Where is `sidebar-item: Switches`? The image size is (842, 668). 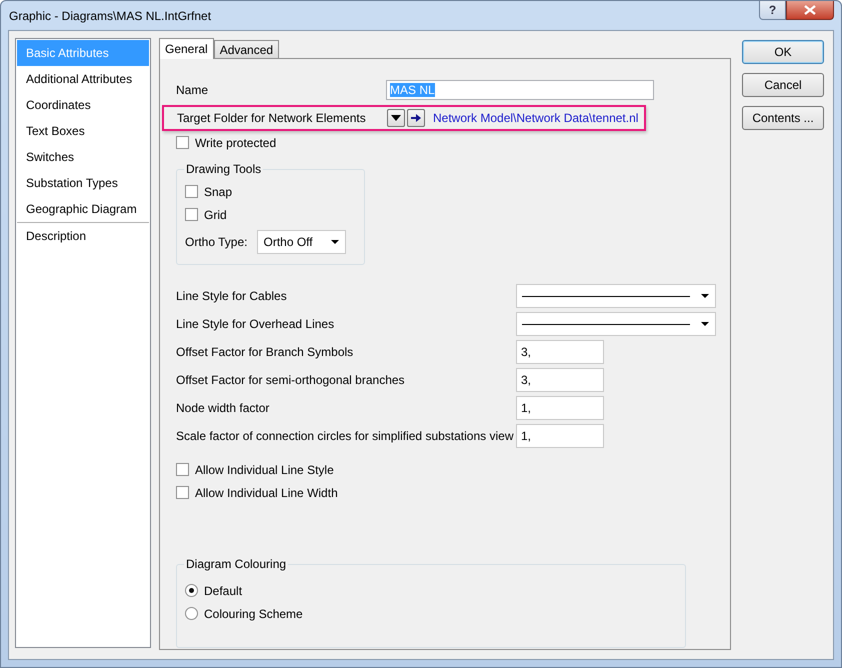 sidebar-item: Switches is located at coordinates (83, 157).